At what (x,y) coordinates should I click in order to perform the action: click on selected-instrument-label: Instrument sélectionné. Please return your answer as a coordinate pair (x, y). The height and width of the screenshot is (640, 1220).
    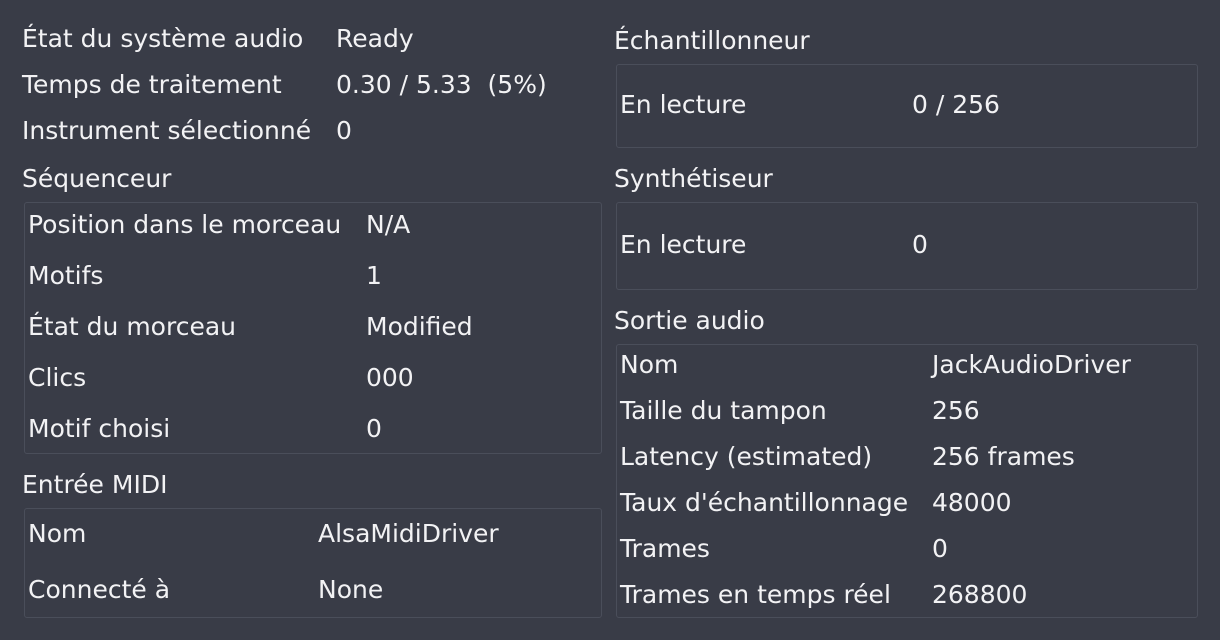
    Looking at the image, I should click on (167, 130).